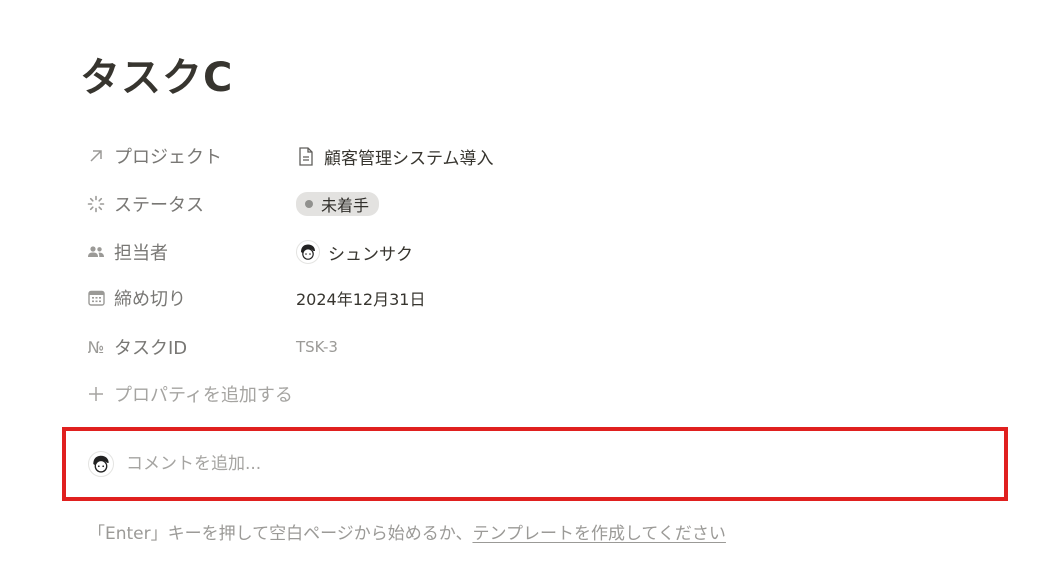 Image resolution: width=1048 pixels, height=587 pixels. I want to click on property-row-assignee: 担当者 シュンサク, so click(430, 252).